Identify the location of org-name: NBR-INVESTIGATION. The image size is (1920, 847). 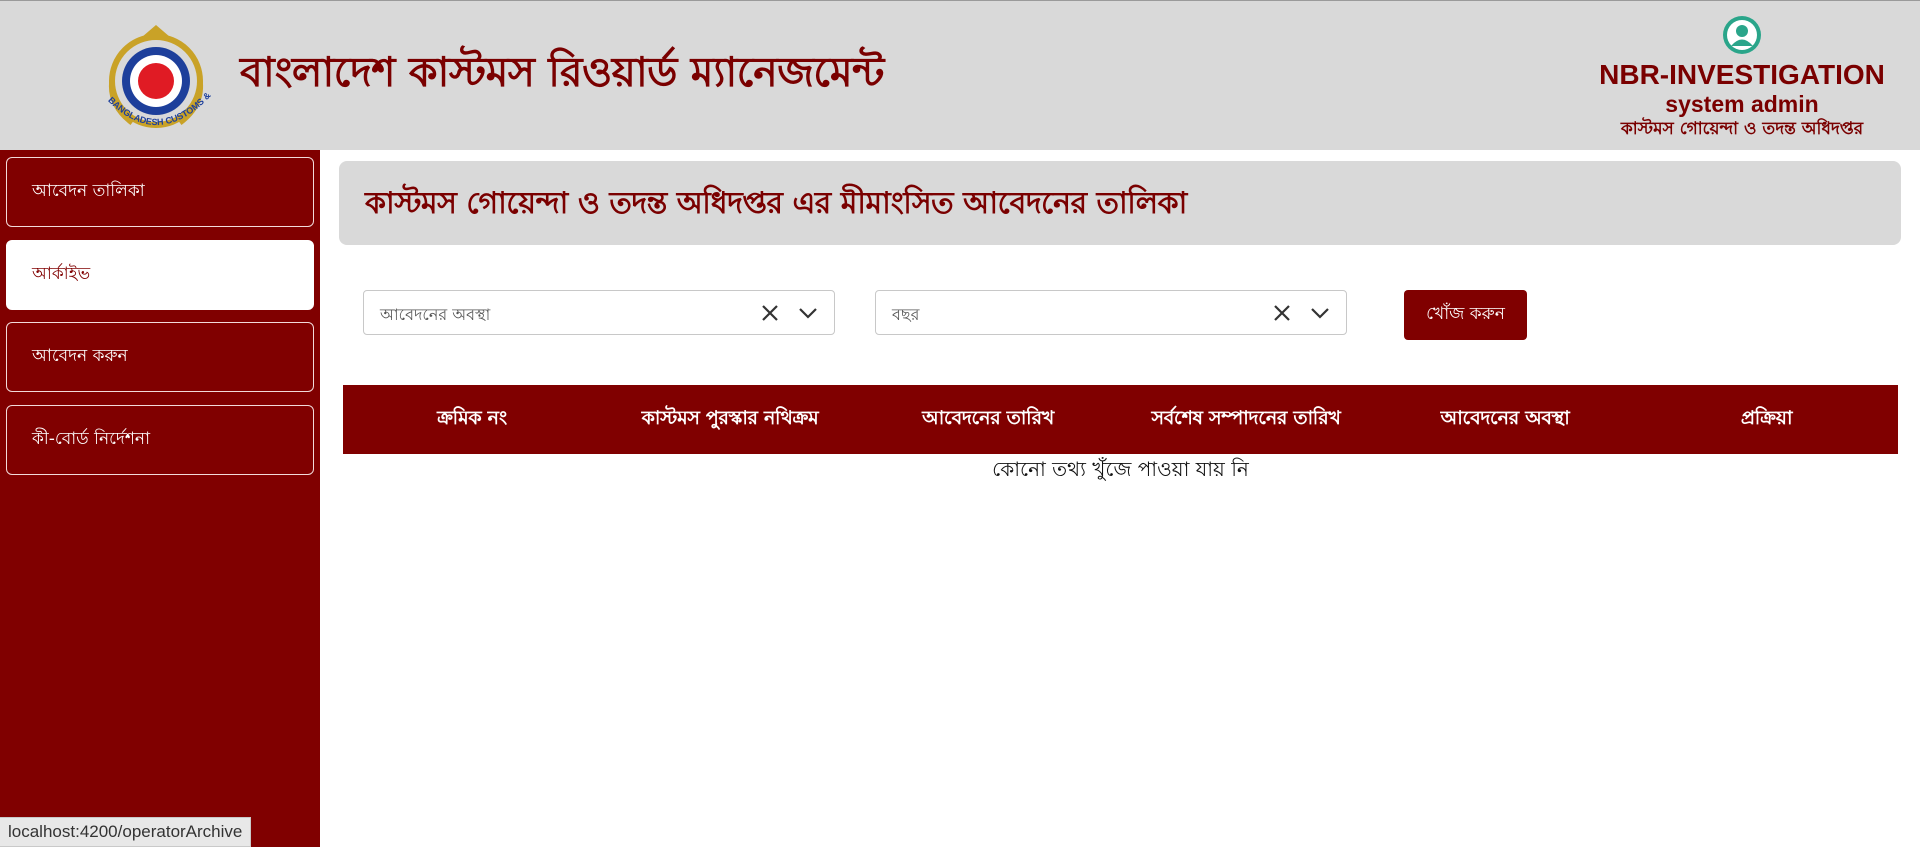
(1742, 74).